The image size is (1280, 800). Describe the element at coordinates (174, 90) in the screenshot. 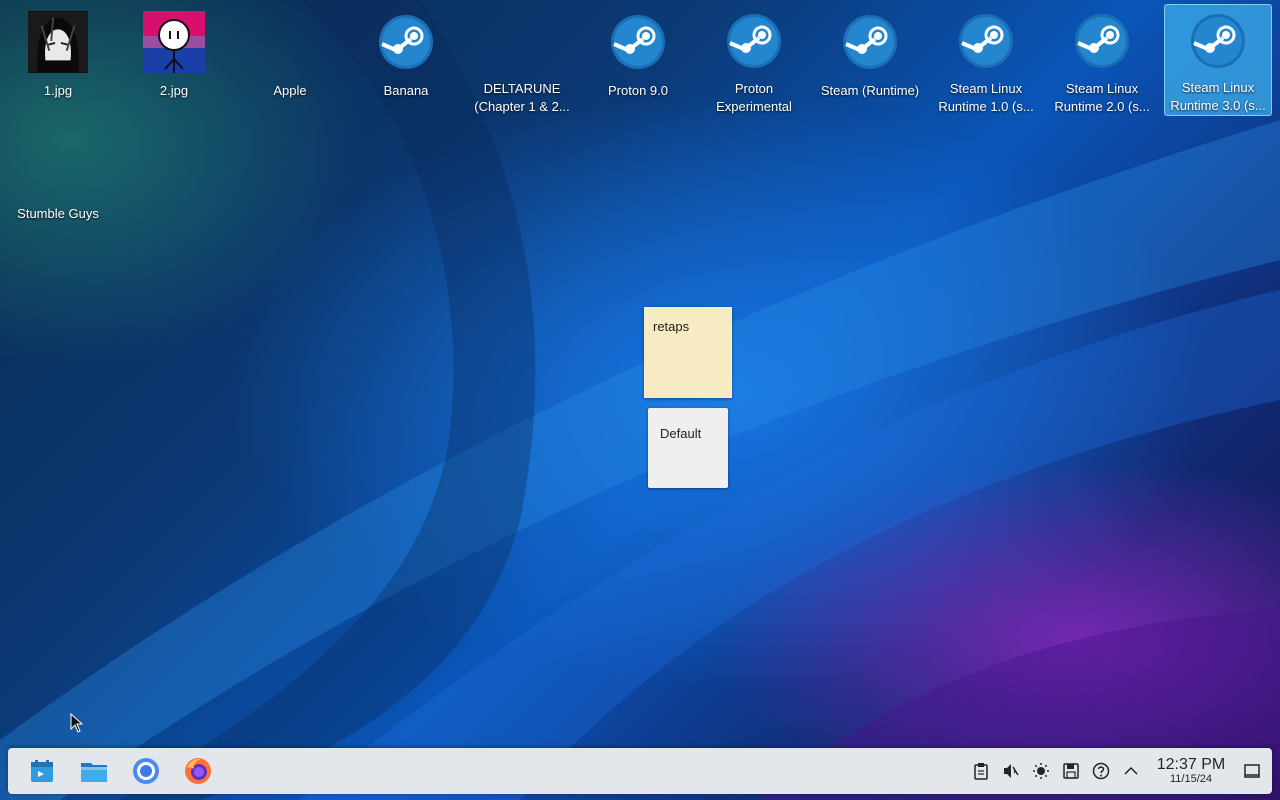

I see `icon-label: 2.jpg` at that location.